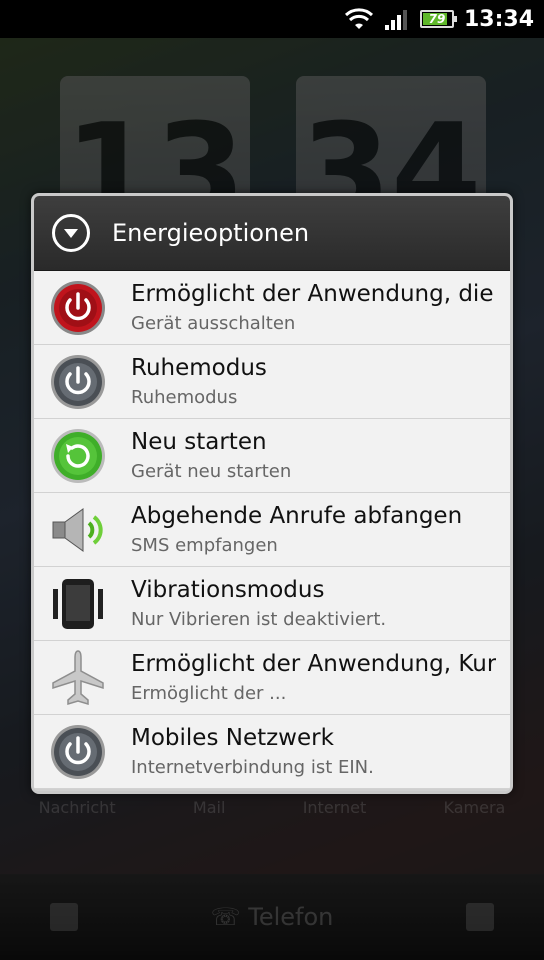  What do you see at coordinates (272, 790) in the screenshot?
I see `list-footer-divider` at bounding box center [272, 790].